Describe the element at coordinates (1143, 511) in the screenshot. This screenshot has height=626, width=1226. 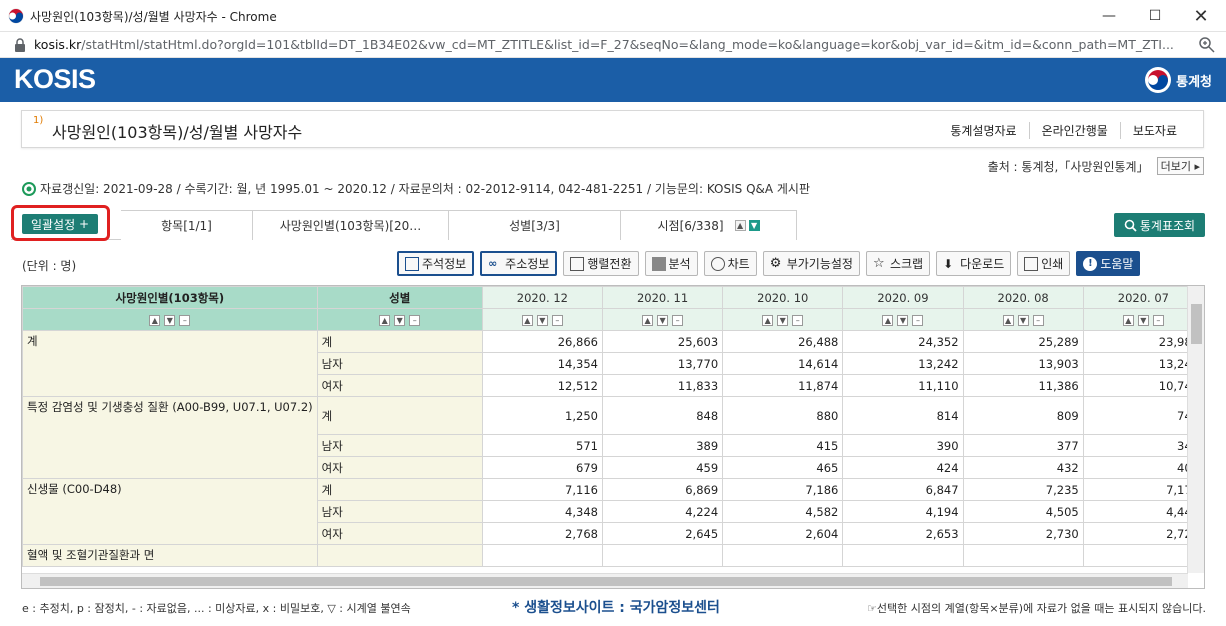
I see `data-cell: 4,446` at that location.